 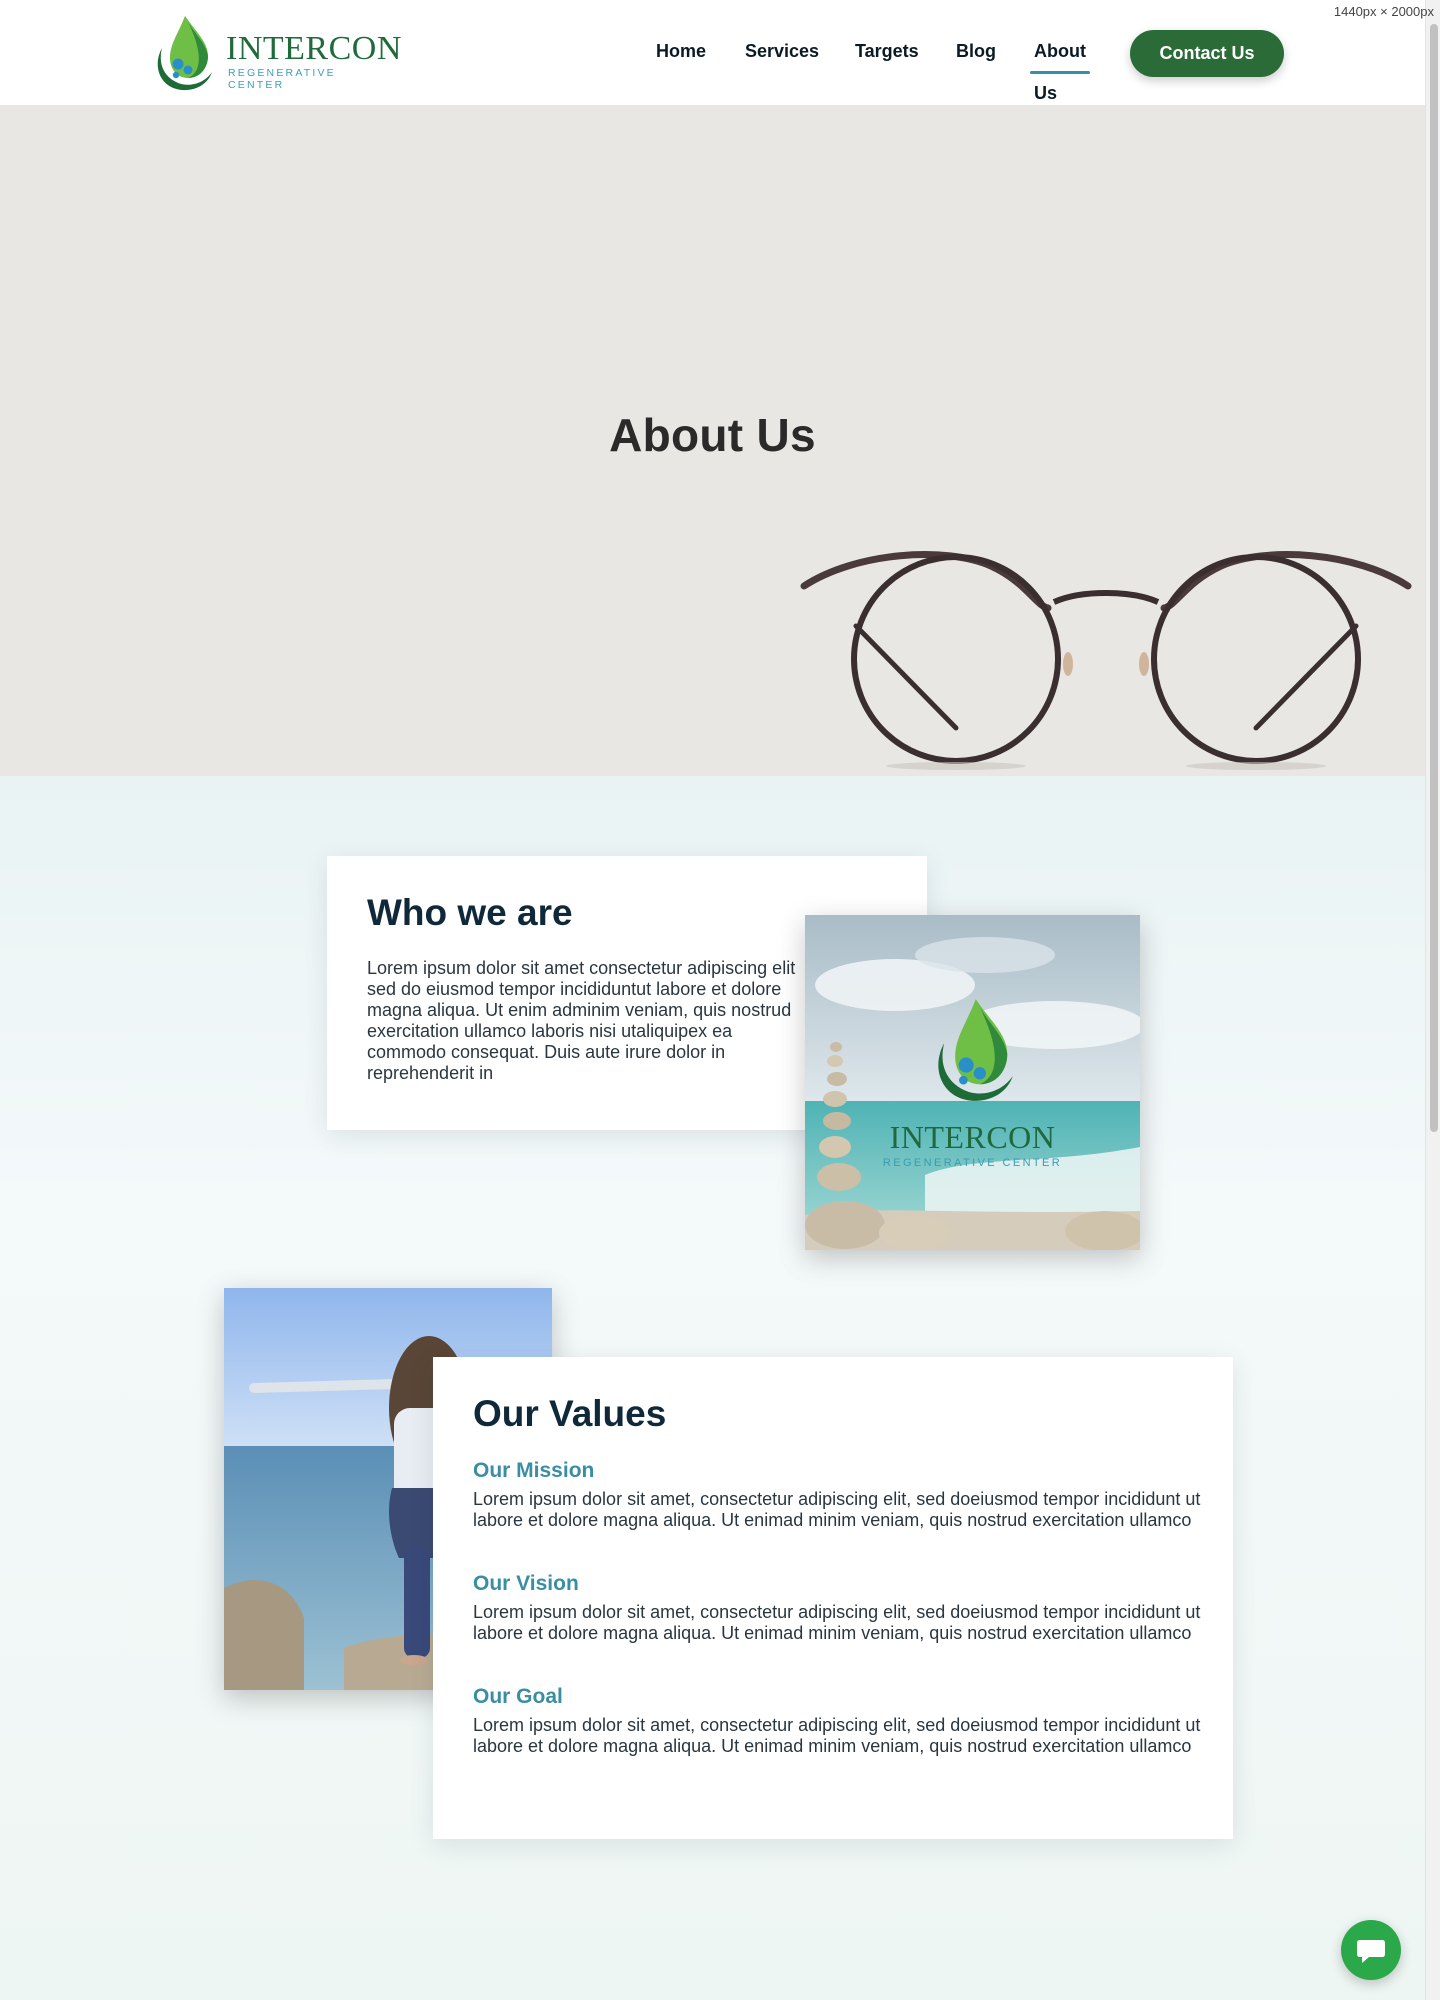 I want to click on viewport-size-label: 1440px × 2000px, so click(x=1383, y=11).